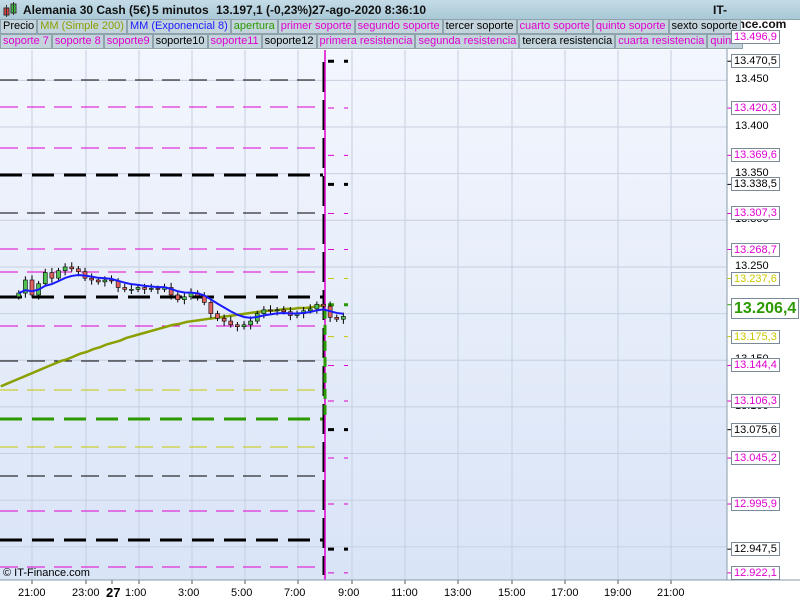 The image size is (800, 600). I want to click on timeframe: 5 minutos, so click(180, 10).